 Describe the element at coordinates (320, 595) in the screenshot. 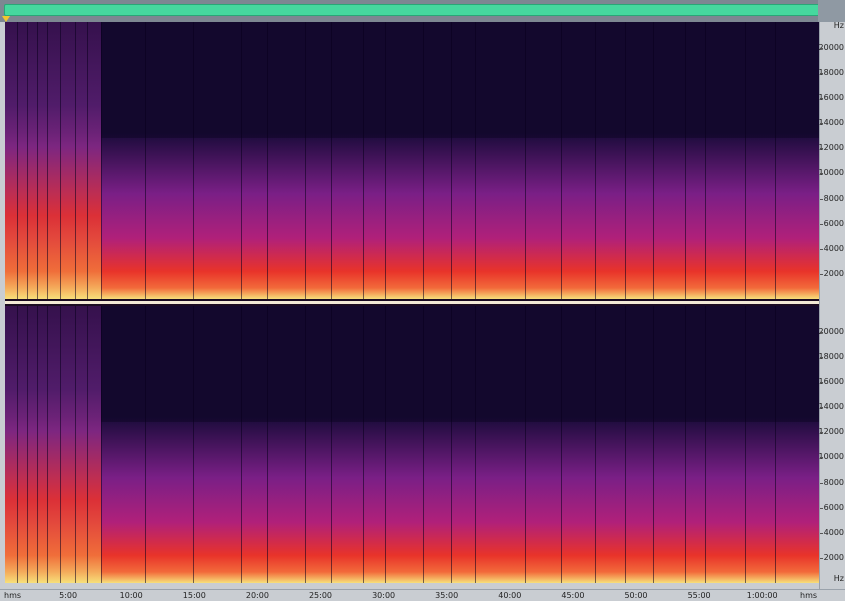

I see `time-tick-label: 25:00` at that location.